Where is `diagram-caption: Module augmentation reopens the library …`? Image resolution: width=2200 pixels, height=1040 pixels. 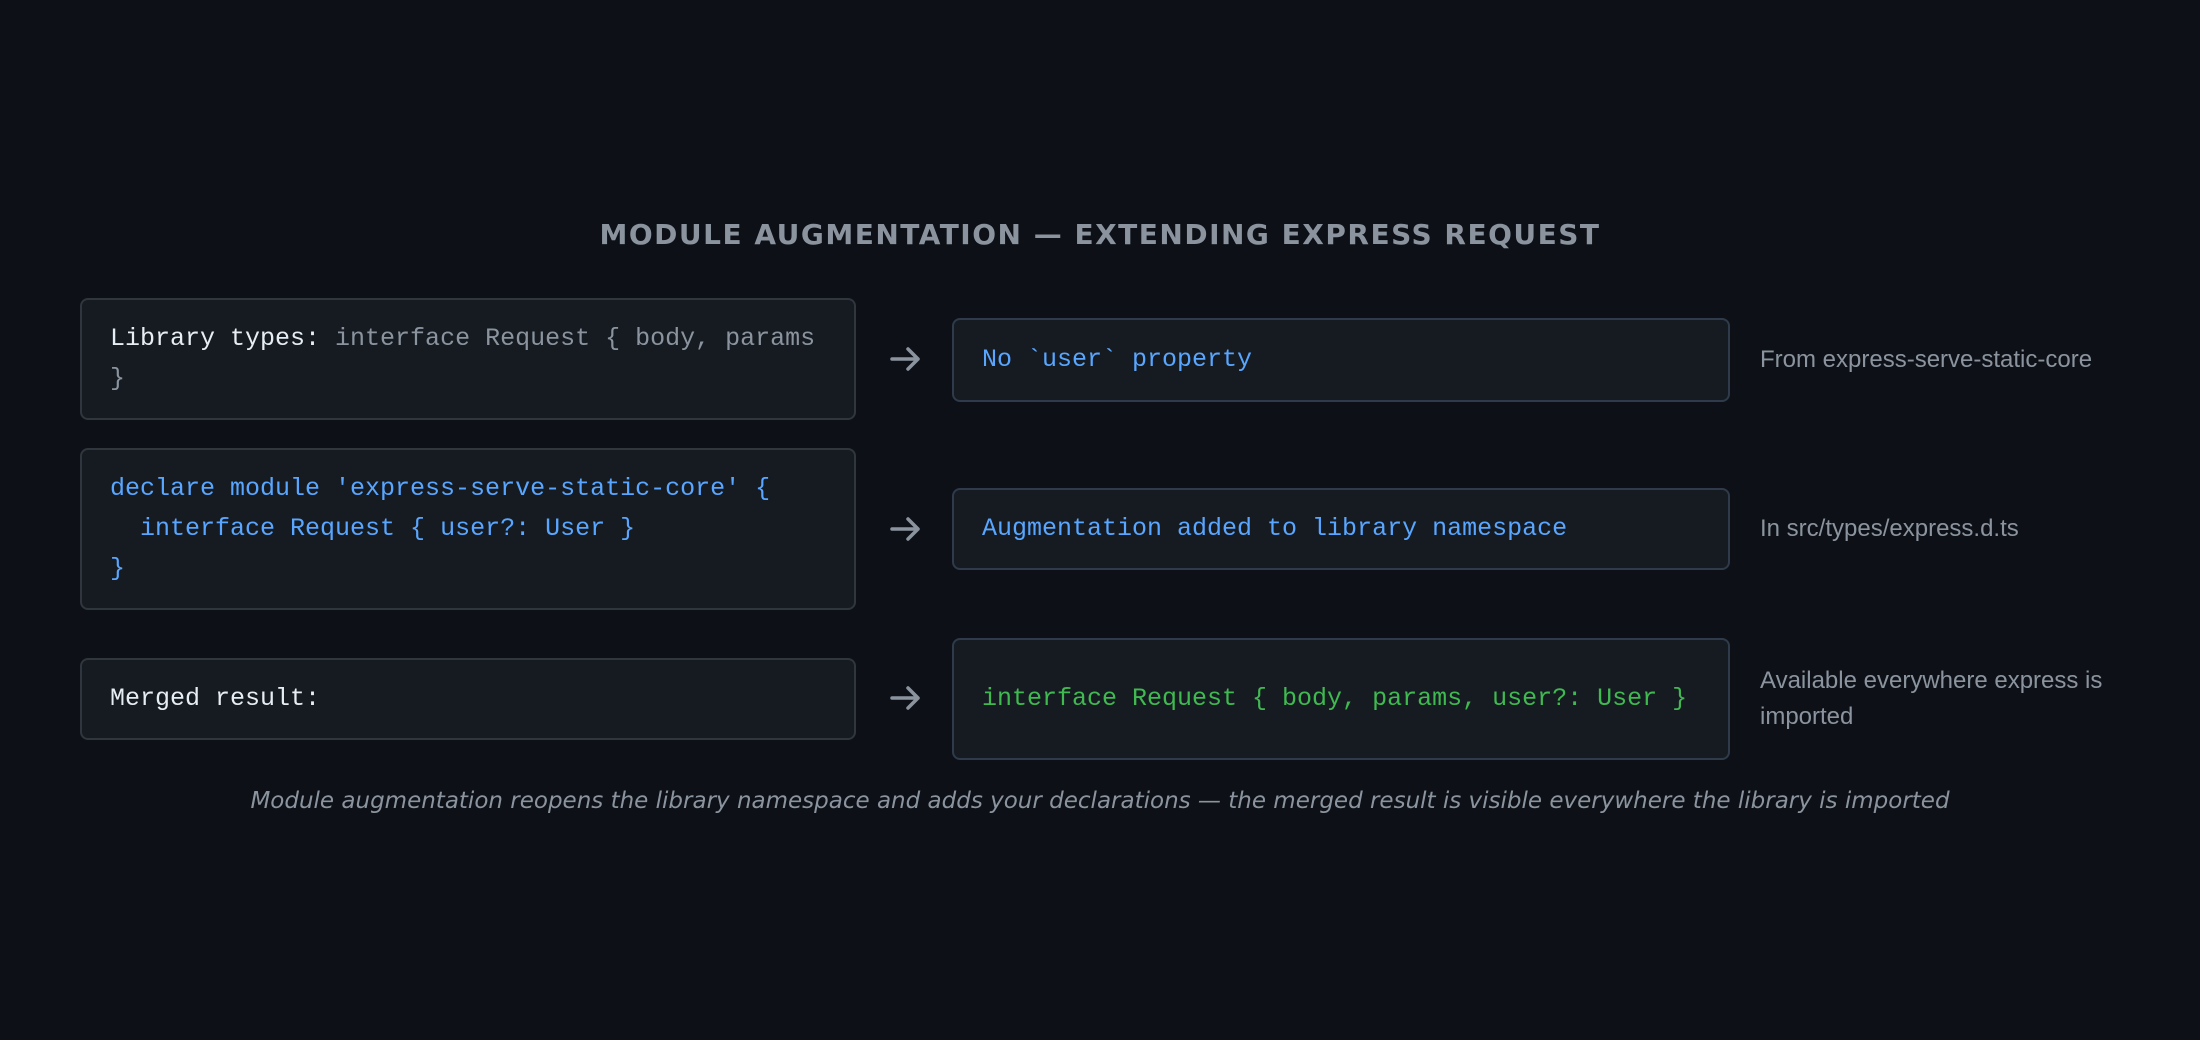 diagram-caption: Module augmentation reopens the library … is located at coordinates (1100, 801).